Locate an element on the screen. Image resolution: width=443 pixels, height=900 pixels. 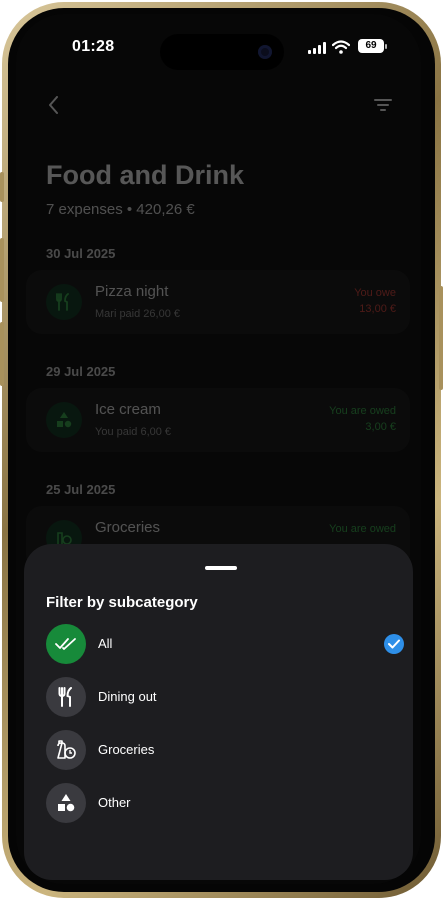
page-title: Food and Drink is located at coordinates (145, 175).